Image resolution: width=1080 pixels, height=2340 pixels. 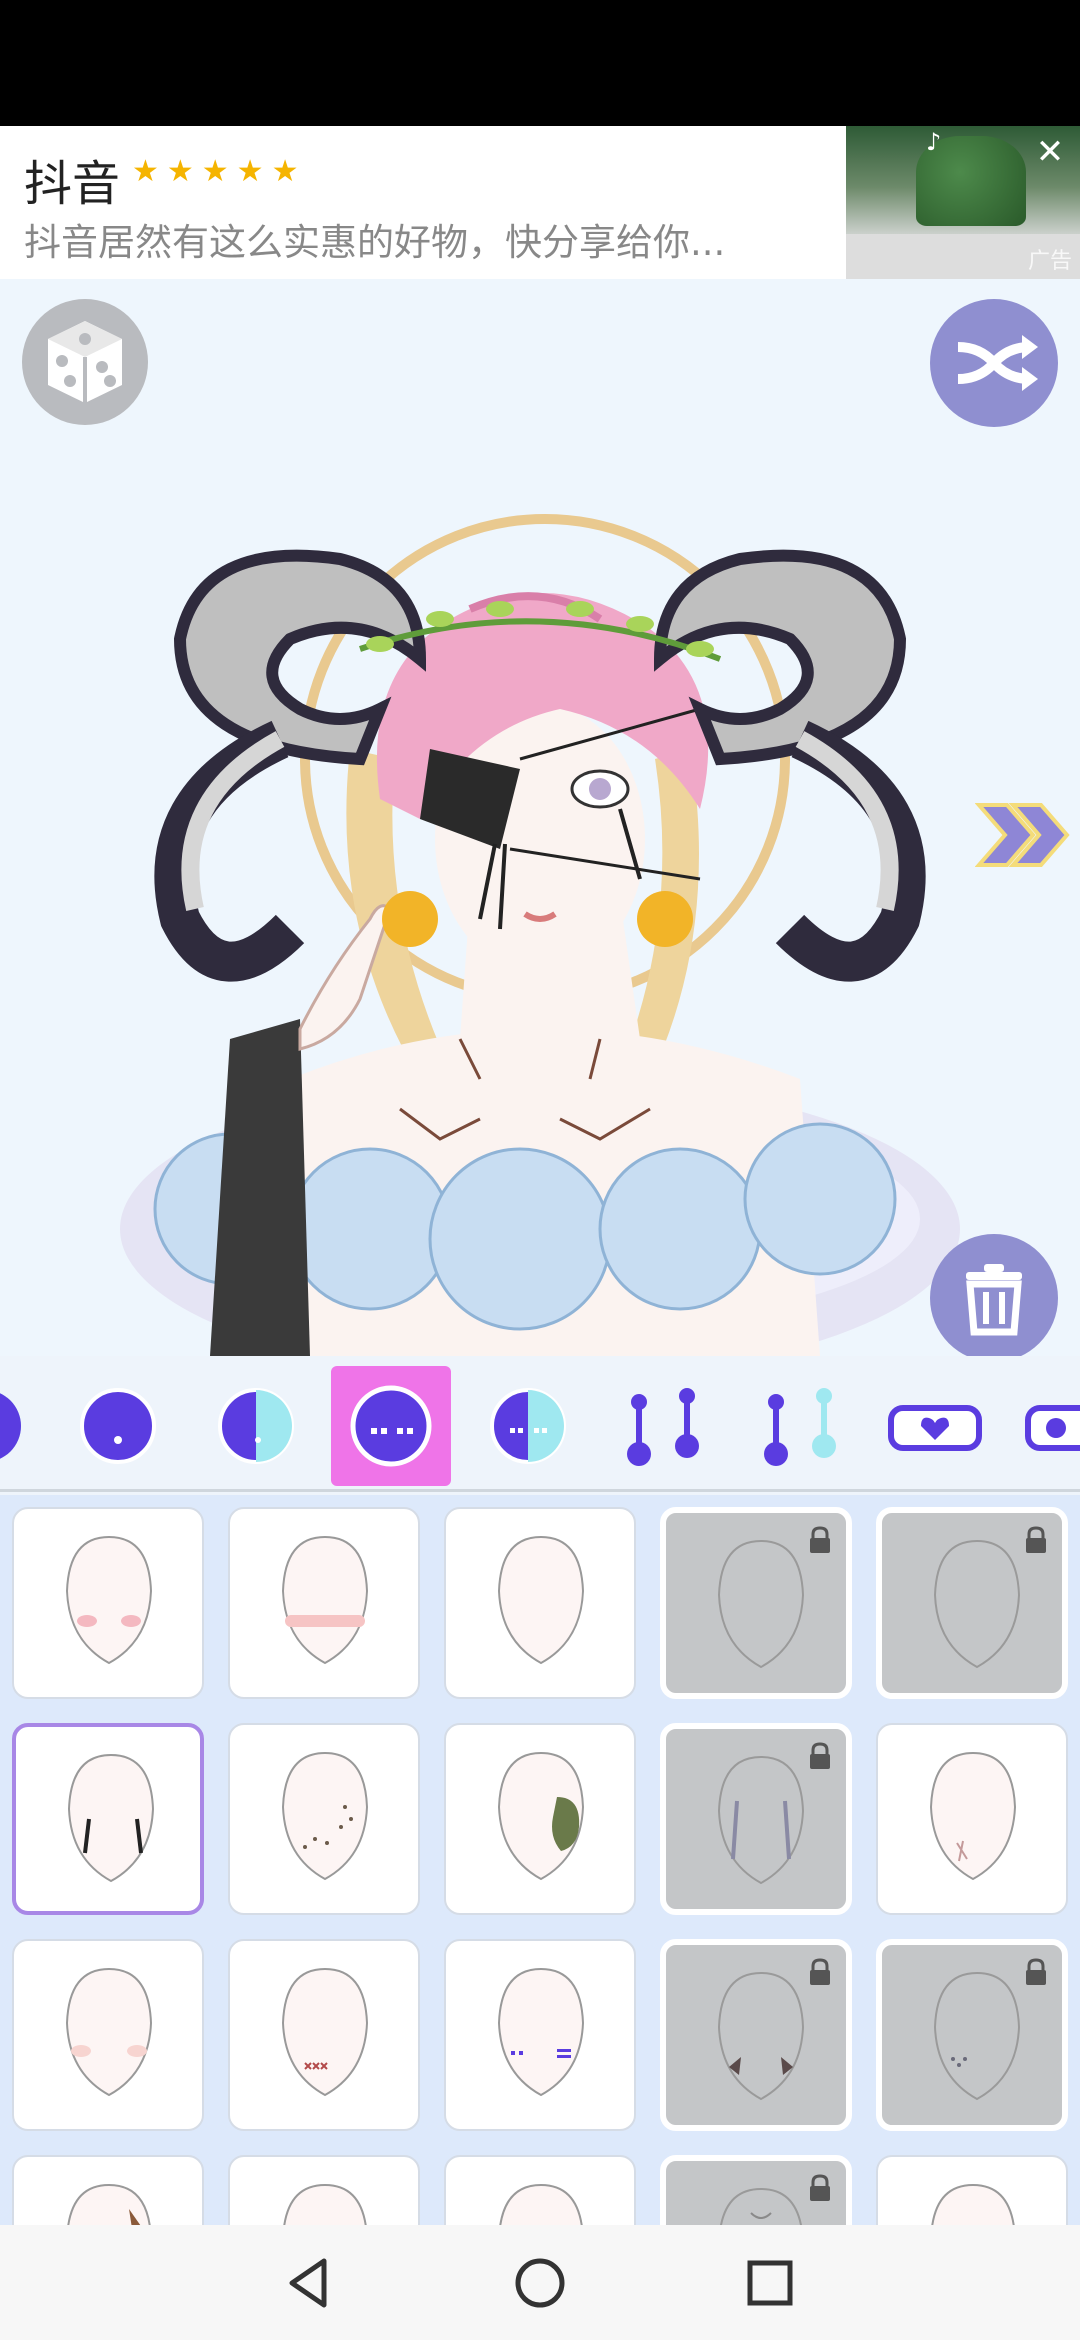 What do you see at coordinates (325, 1816) in the screenshot?
I see `face-freckles-icon` at bounding box center [325, 1816].